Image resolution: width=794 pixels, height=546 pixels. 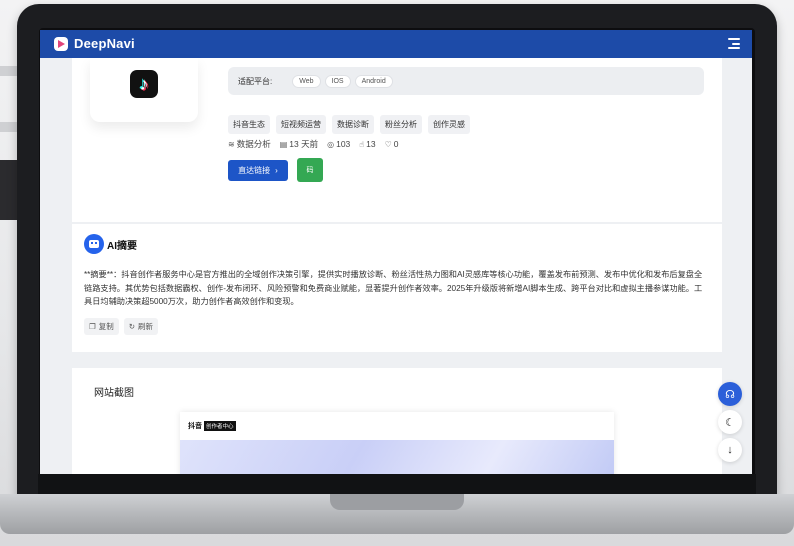 I want to click on copy-icon: ❐, so click(x=92, y=326).